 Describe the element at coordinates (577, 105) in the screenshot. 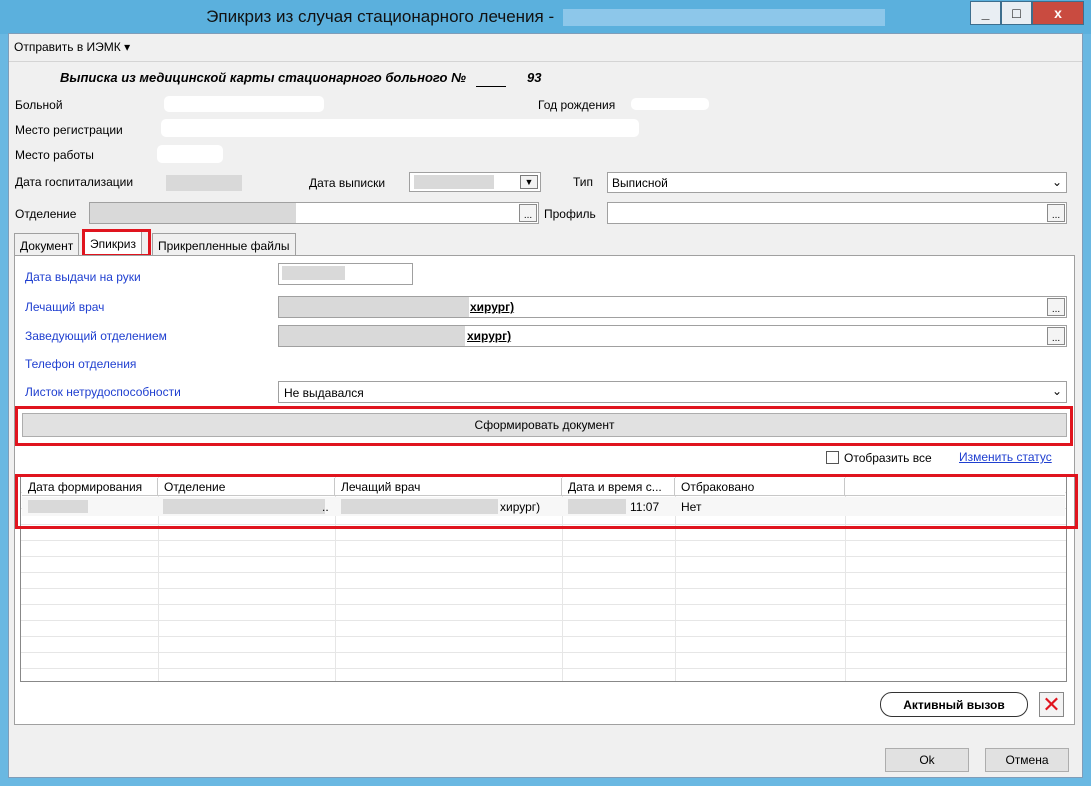

I see `birth-year-label: Год рождения` at that location.